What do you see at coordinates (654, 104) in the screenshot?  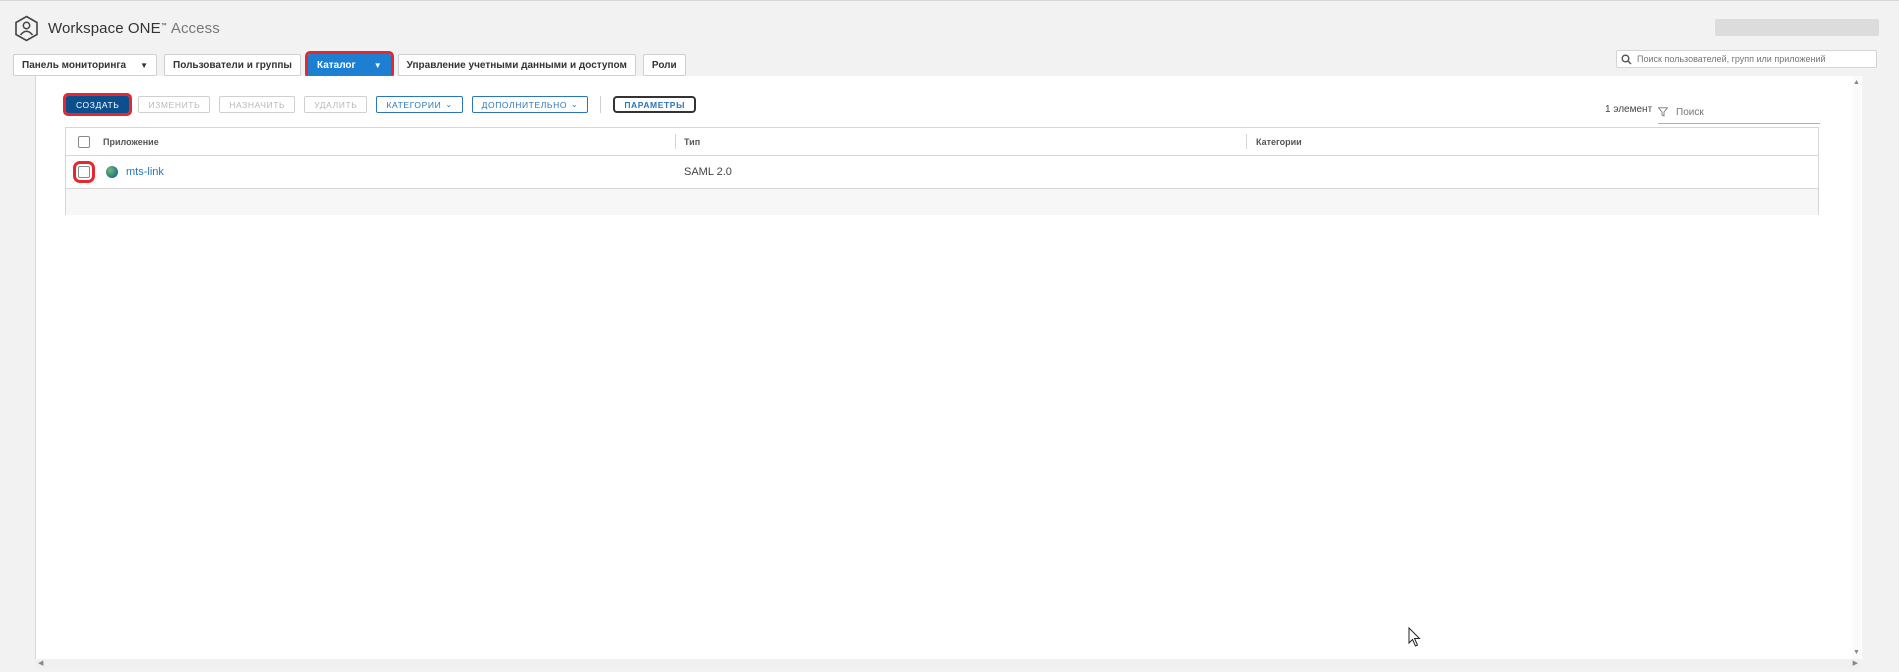 I see `settings-button: ПАРАМЕТРЫ` at bounding box center [654, 104].